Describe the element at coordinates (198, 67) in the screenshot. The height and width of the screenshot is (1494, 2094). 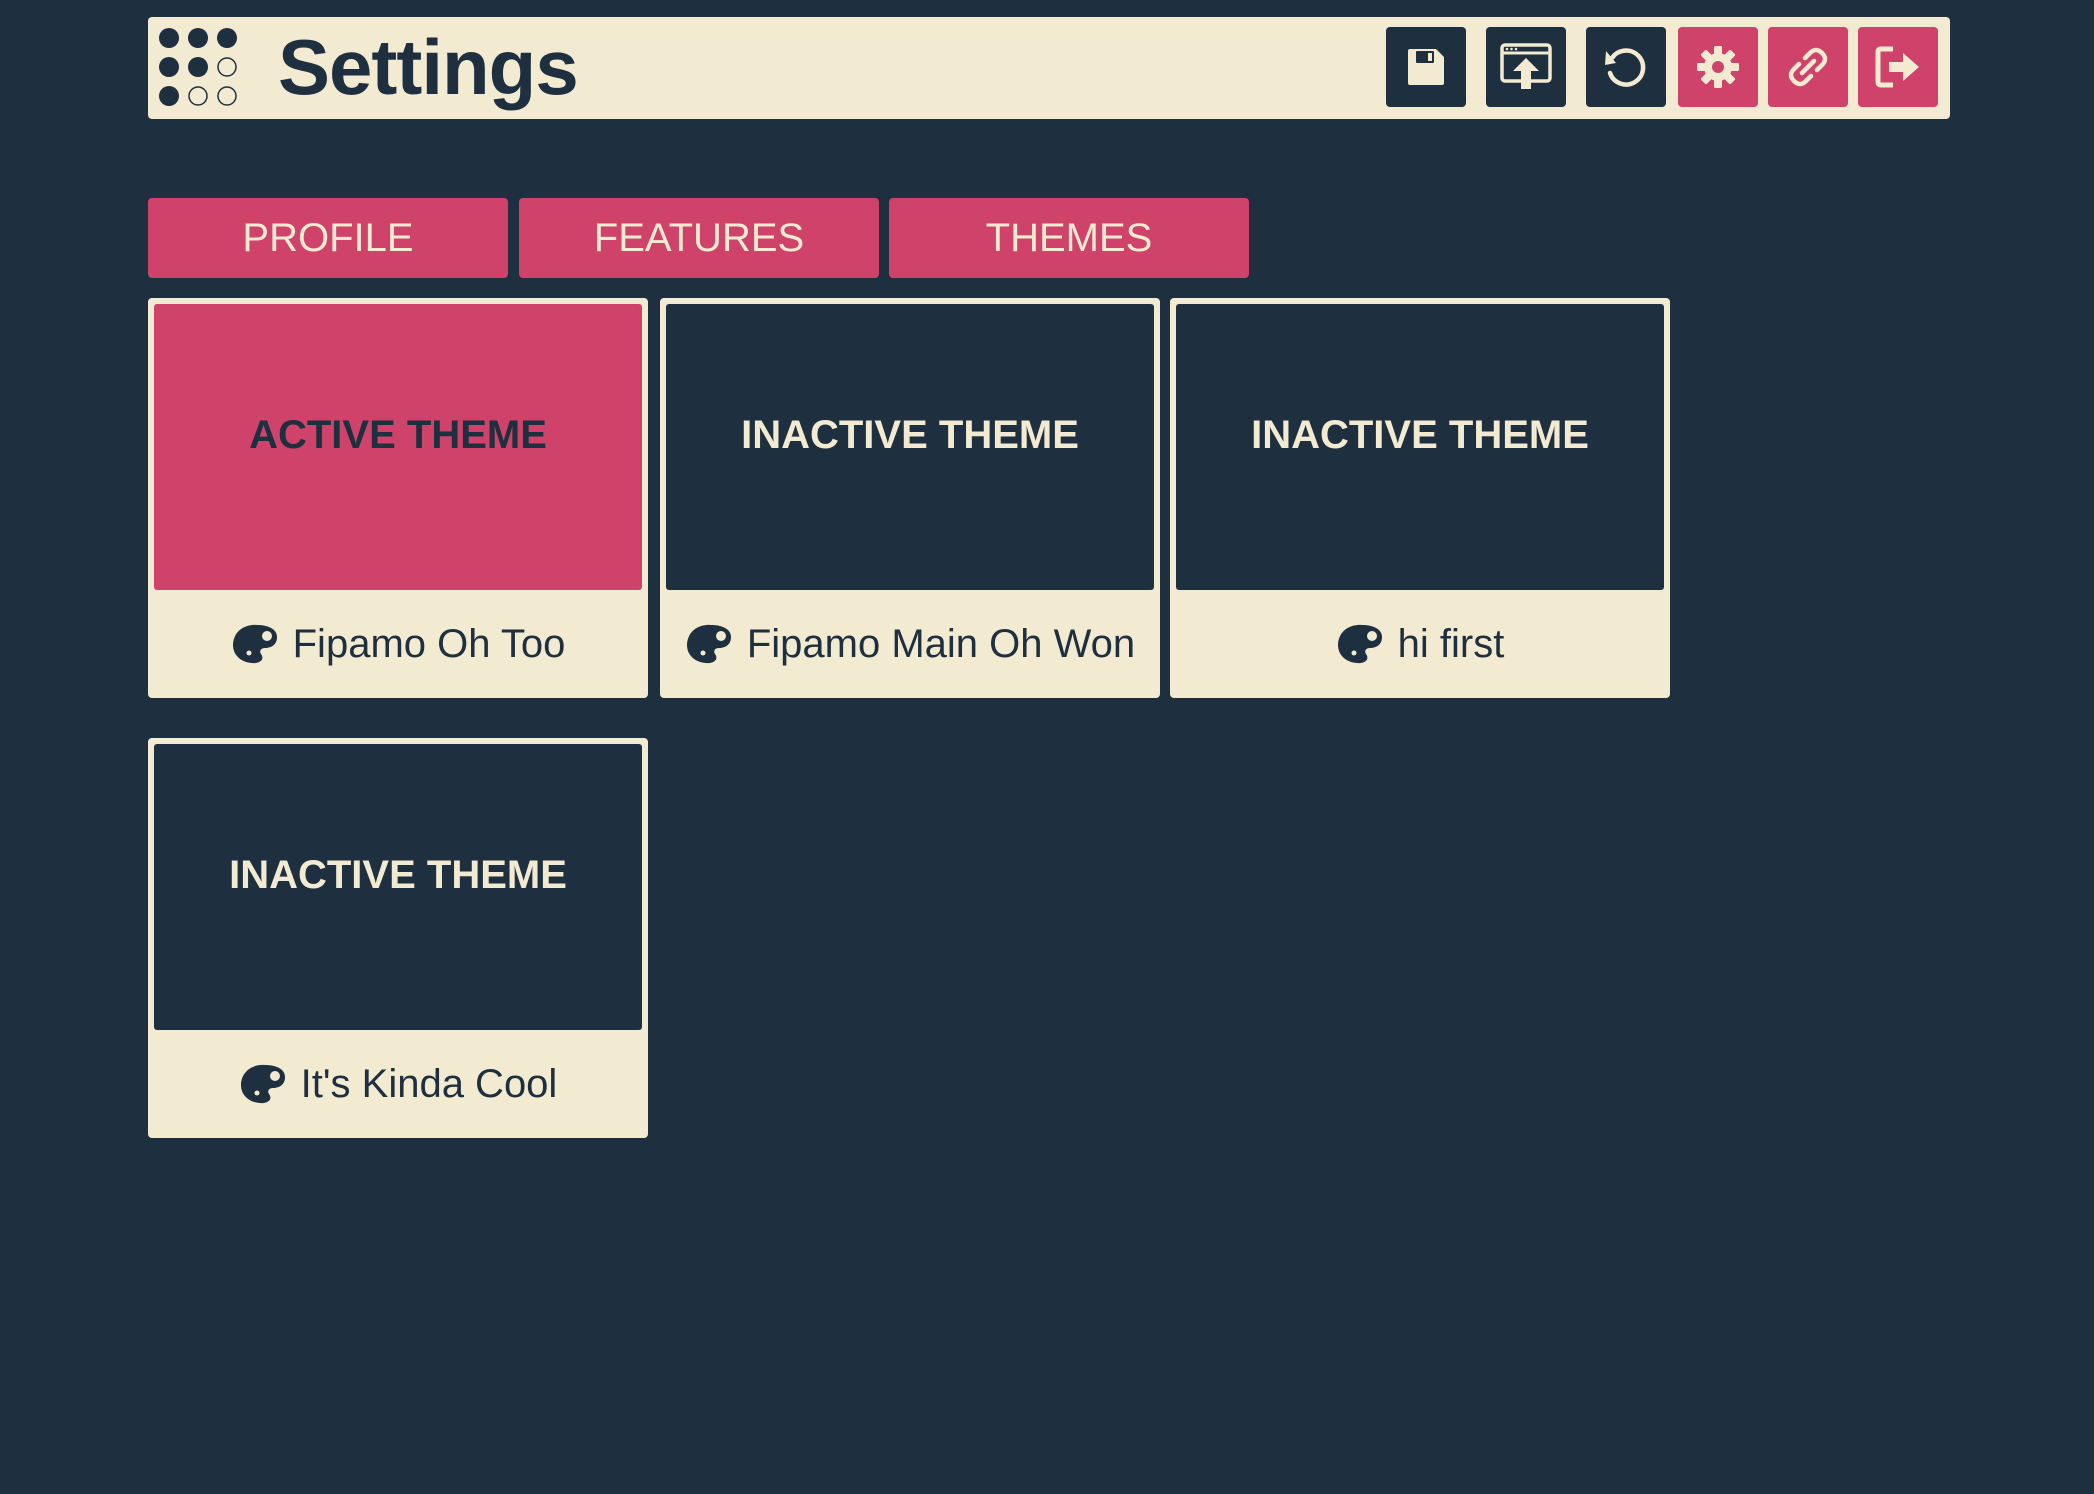
I see `logo-icon` at that location.